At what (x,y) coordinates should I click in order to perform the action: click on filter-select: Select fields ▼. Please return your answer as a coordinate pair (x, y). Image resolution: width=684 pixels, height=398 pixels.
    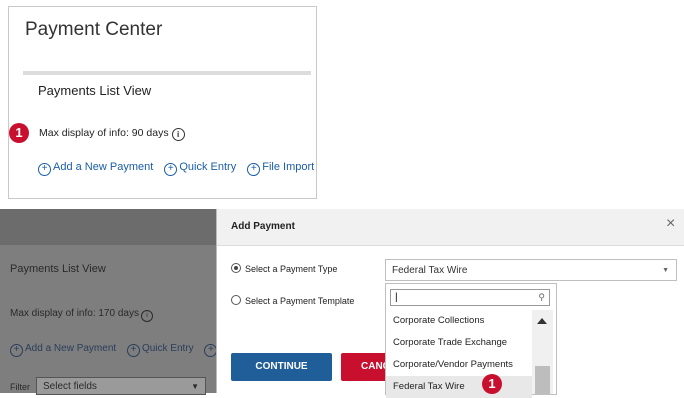
    Looking at the image, I should click on (121, 386).